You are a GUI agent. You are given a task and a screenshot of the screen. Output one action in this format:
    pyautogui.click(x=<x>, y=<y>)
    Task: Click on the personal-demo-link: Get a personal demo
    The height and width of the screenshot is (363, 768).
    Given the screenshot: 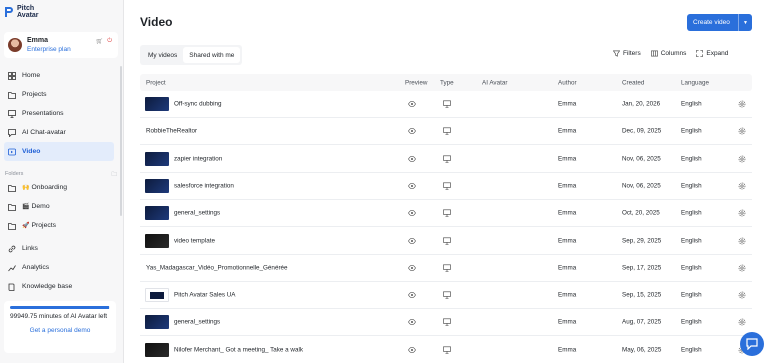 What is the action you would take?
    pyautogui.click(x=60, y=330)
    